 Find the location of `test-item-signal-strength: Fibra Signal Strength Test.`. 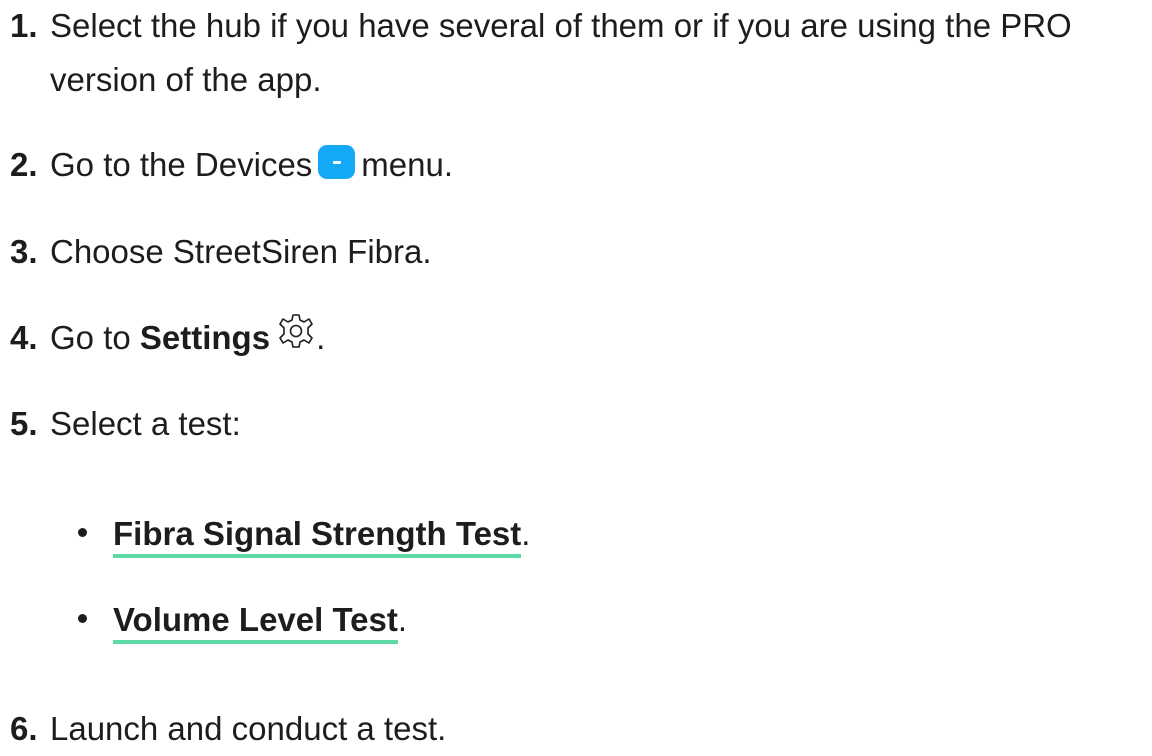

test-item-signal-strength: Fibra Signal Strength Test. is located at coordinates (304, 534).